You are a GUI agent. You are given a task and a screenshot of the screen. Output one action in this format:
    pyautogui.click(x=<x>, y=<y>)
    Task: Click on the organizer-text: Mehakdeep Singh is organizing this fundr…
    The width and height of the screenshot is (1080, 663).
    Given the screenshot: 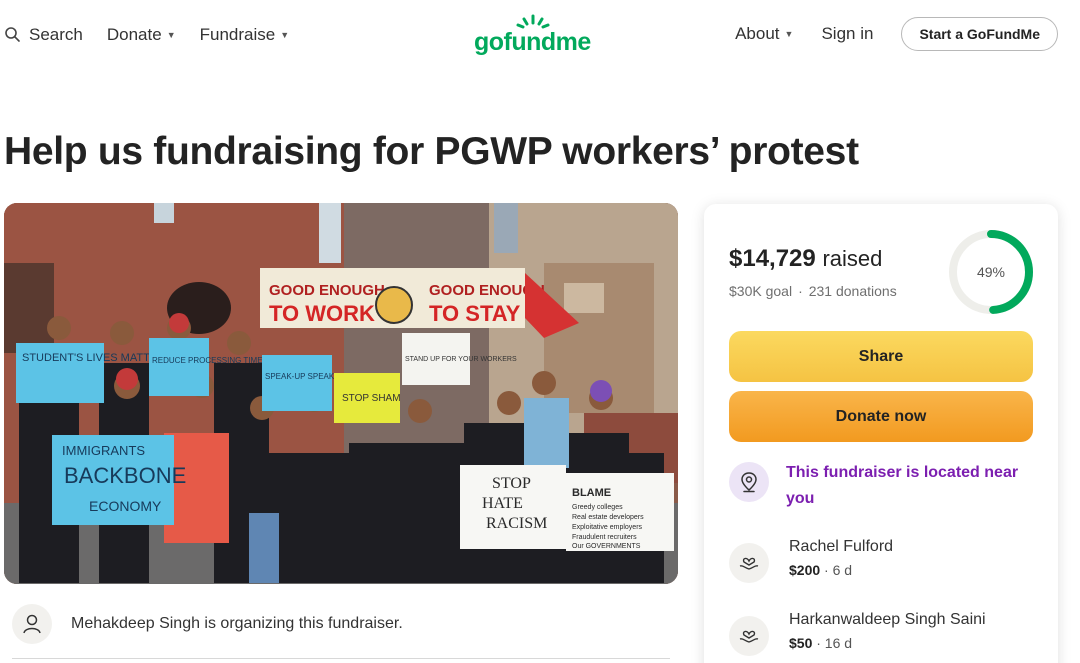 What is the action you would take?
    pyautogui.click(x=237, y=623)
    